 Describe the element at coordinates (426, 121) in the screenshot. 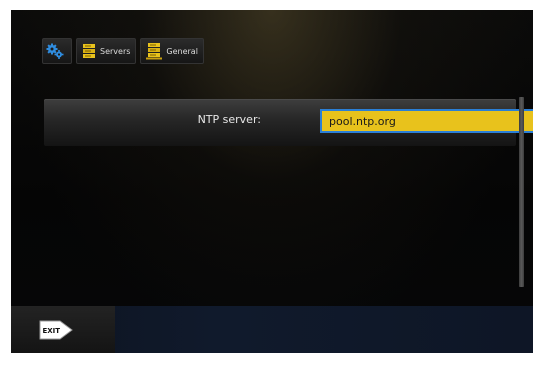

I see `ntp-server-input` at that location.